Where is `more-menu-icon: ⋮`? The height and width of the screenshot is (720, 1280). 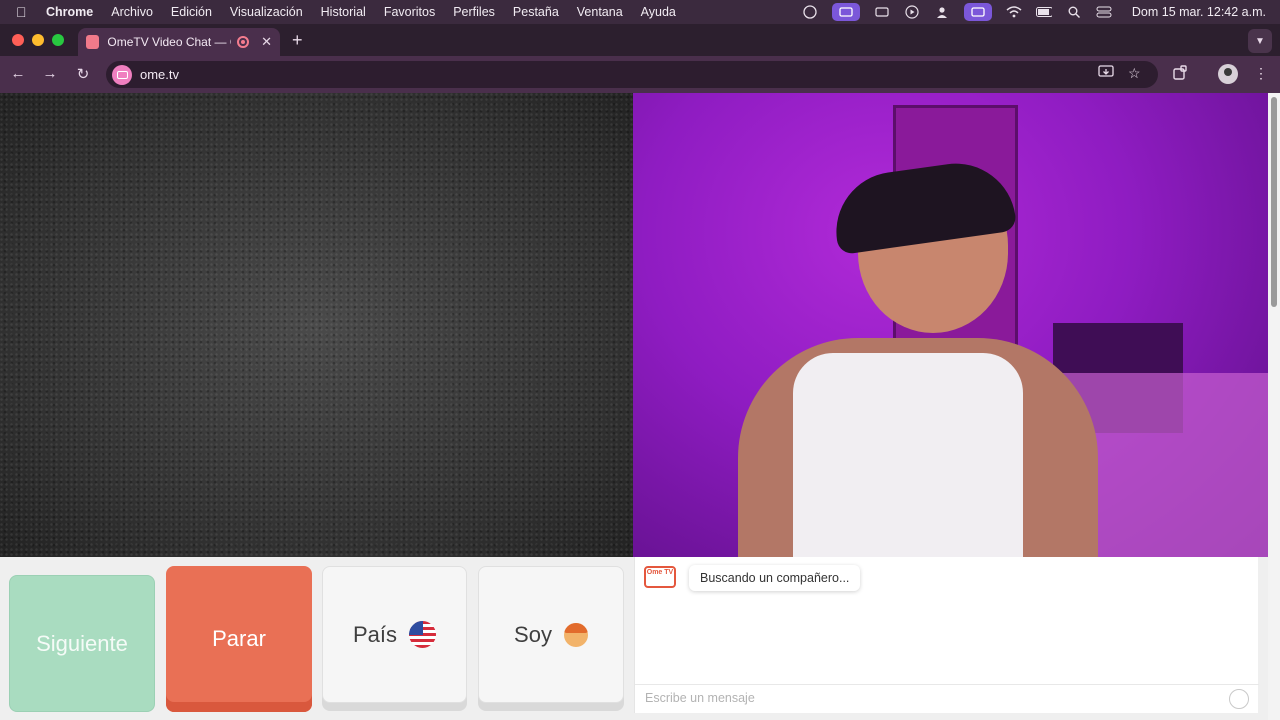 more-menu-icon: ⋮ is located at coordinates (1261, 73).